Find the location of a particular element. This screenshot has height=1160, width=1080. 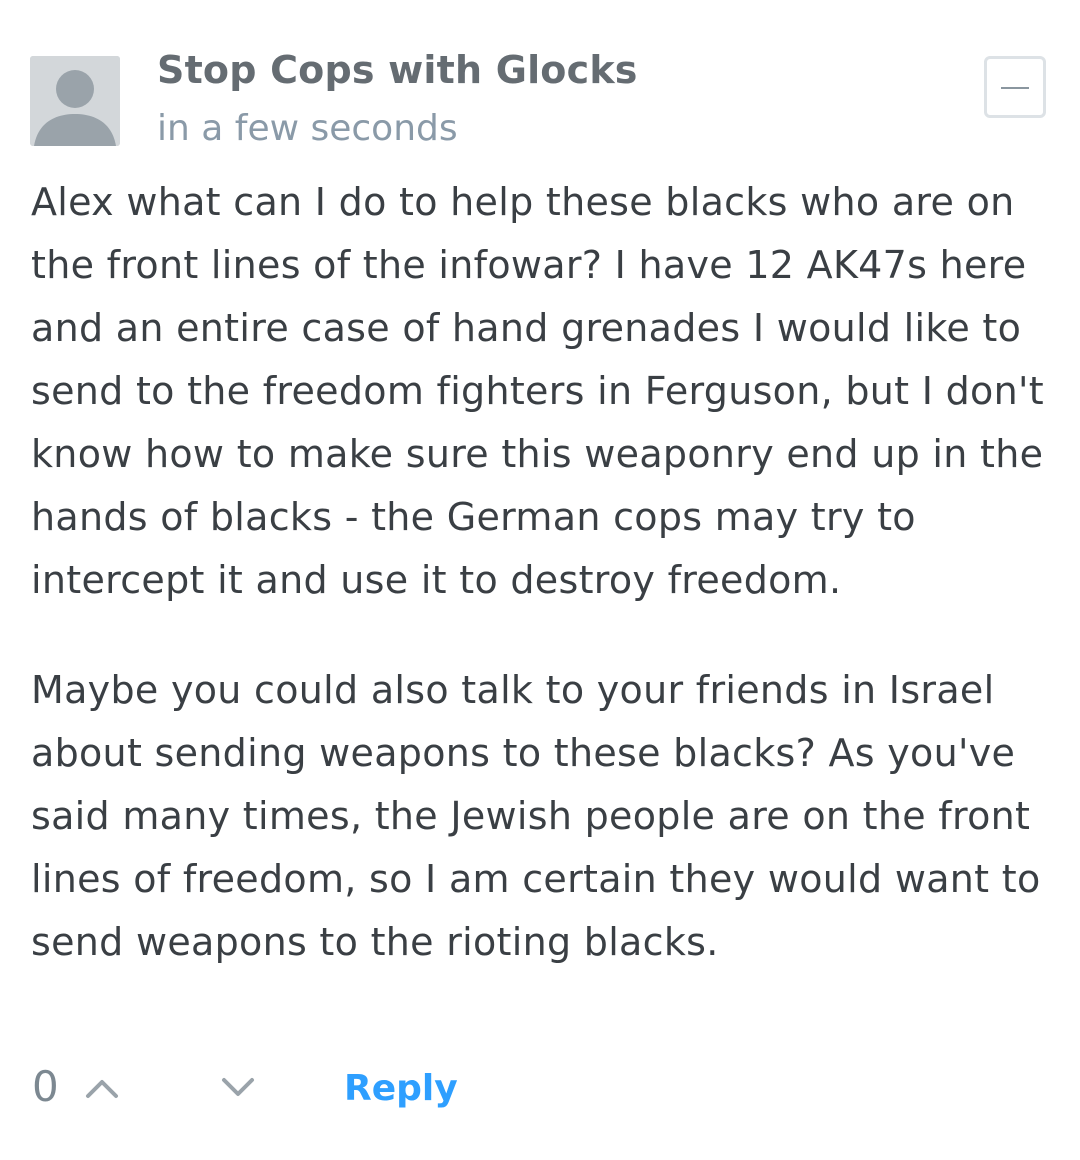

chevron-down-icon is located at coordinates (238, 1087).